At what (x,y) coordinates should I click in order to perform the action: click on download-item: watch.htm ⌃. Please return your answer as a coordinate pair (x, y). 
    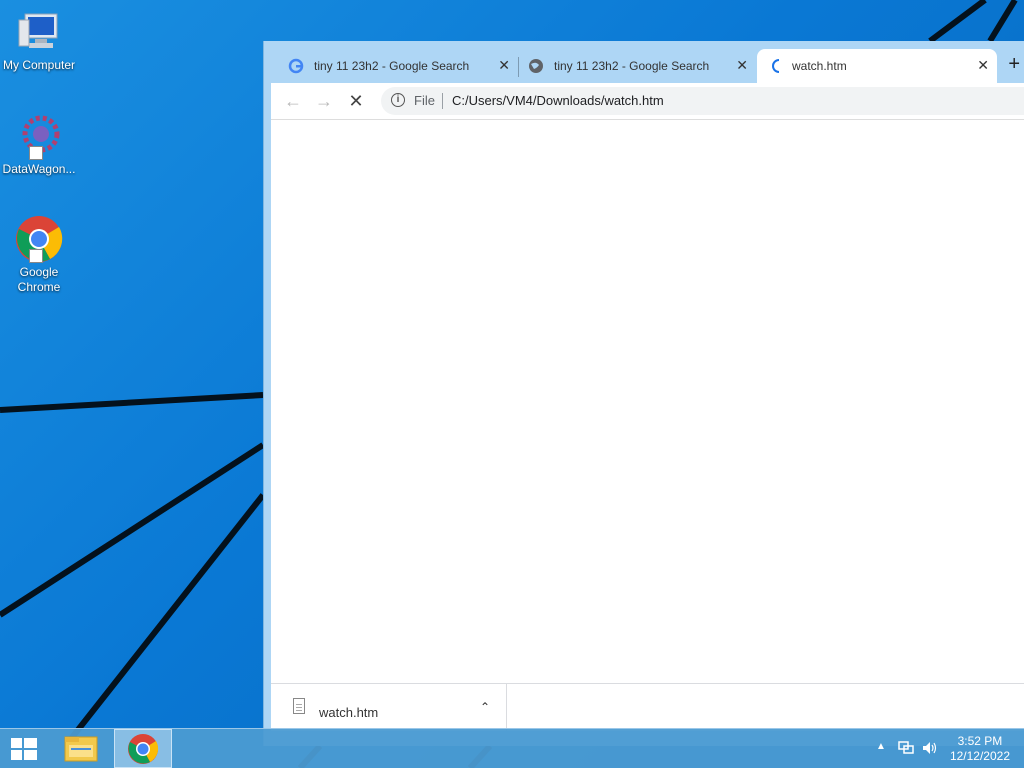
    Looking at the image, I should click on (389, 707).